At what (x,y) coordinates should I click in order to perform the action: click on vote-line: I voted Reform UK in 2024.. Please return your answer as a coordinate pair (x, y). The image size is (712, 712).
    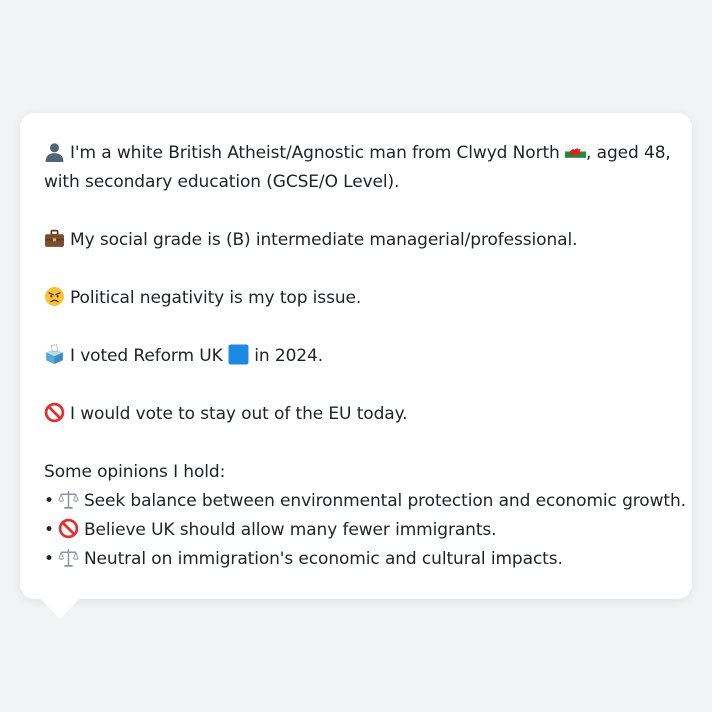
    Looking at the image, I should click on (356, 356).